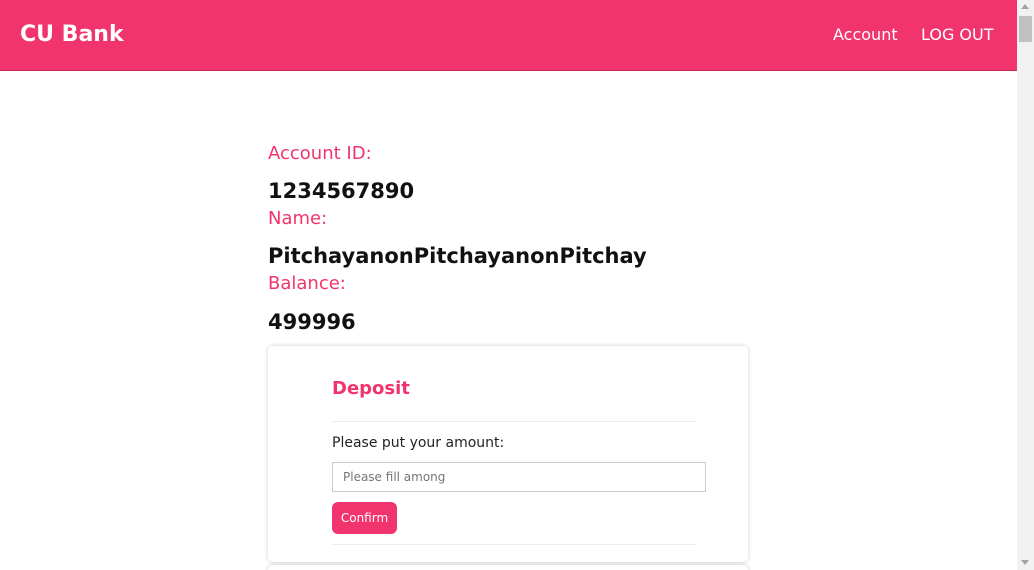 This screenshot has width=1034, height=570. Describe the element at coordinates (514, 421) in the screenshot. I see `card-divider-top` at that location.